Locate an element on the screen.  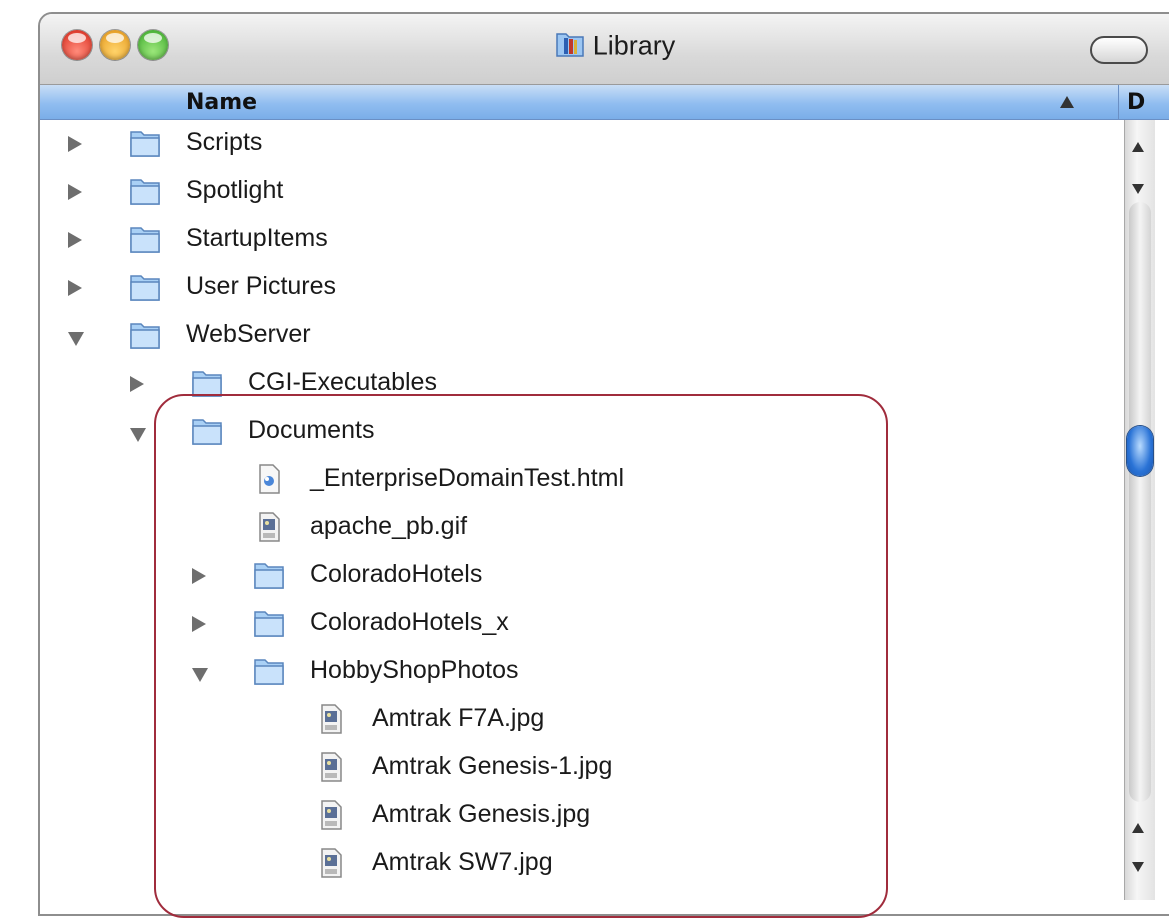
window-title: Library is located at coordinates (604, 46).